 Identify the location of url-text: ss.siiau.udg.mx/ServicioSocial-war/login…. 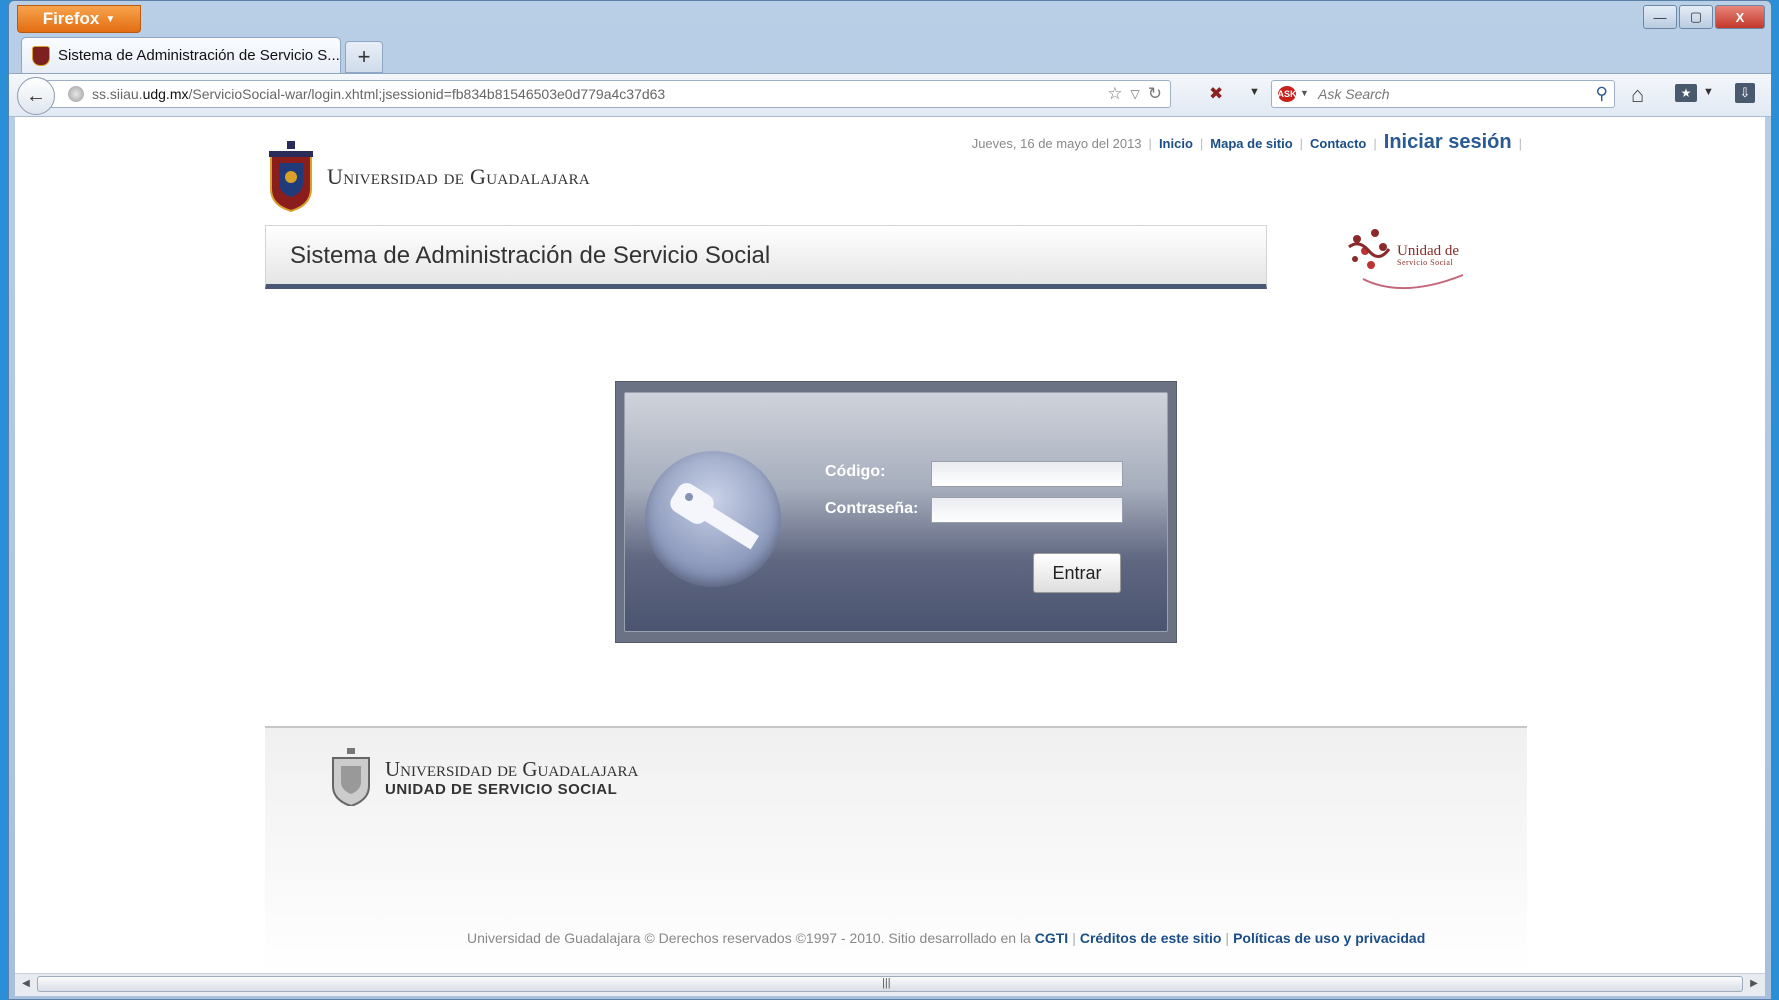
(379, 94).